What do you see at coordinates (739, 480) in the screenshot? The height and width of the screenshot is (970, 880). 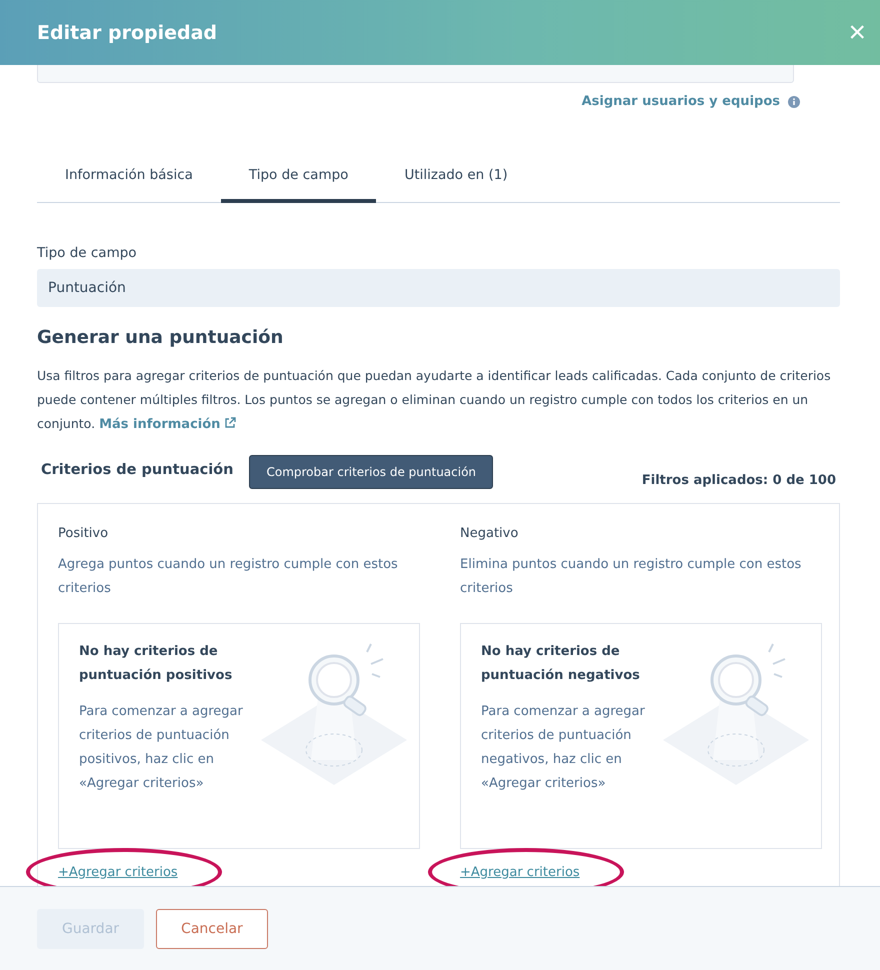 I see `filters-applied: Filtros aplicados: 0 de 100` at bounding box center [739, 480].